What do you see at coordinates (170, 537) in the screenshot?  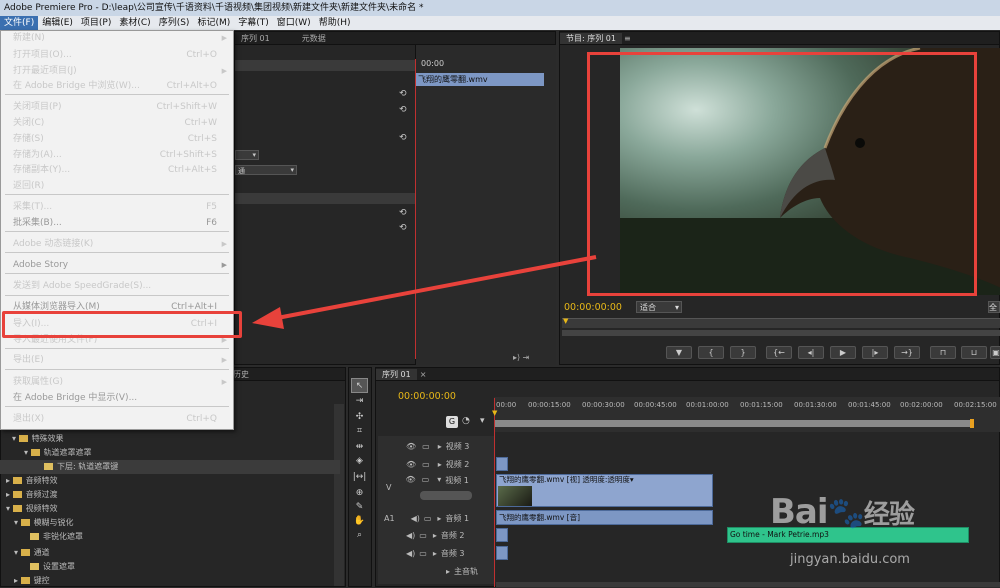 I see `tree-item: 非锐化遮罩` at bounding box center [170, 537].